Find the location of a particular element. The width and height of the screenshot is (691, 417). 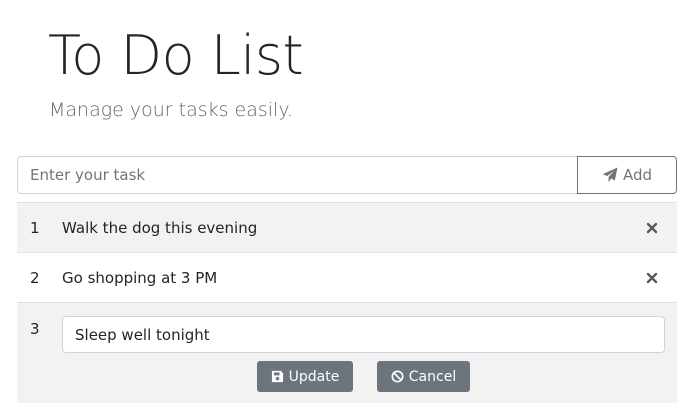

save-icon is located at coordinates (277, 376).